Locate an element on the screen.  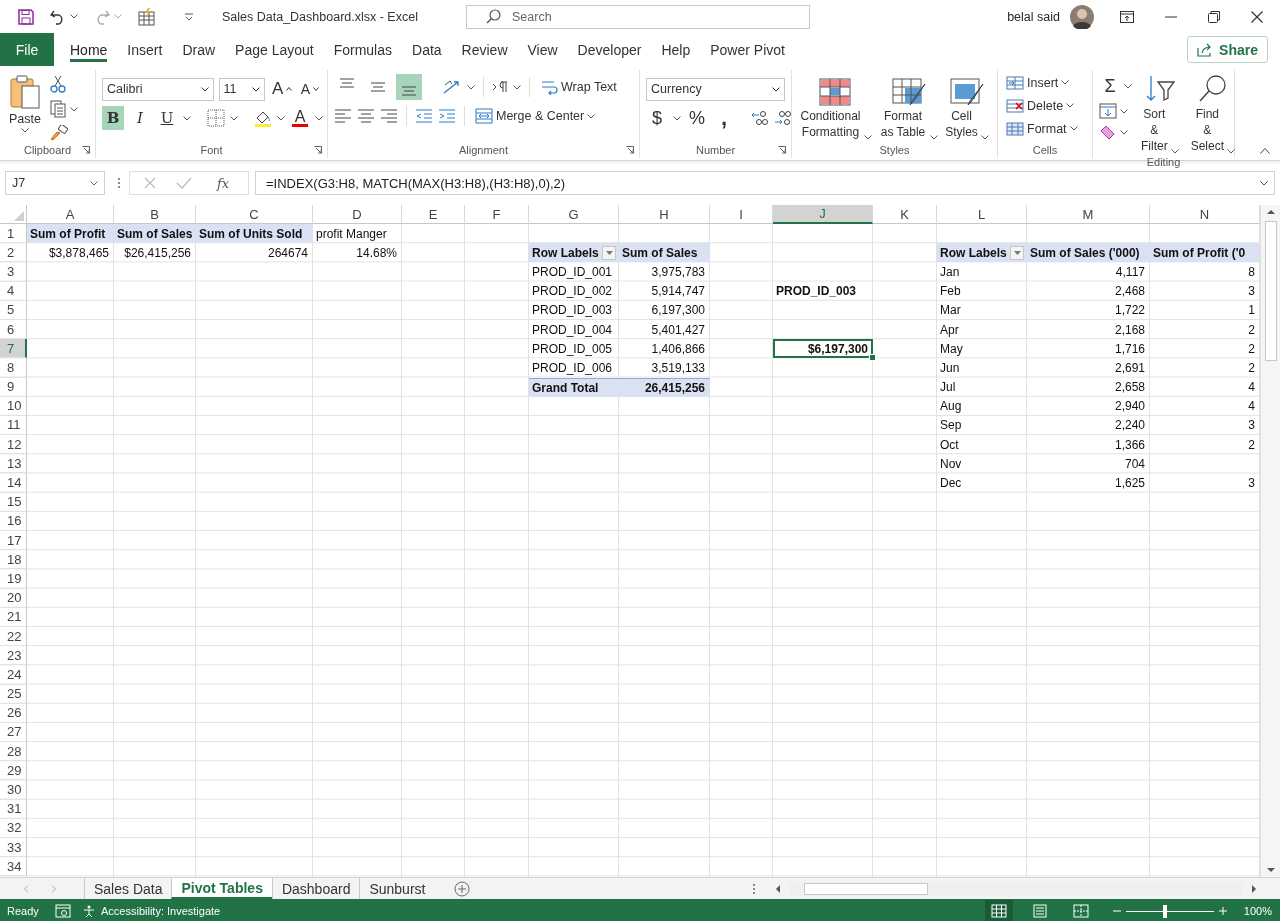
row-header: 24 is located at coordinates (13, 675).